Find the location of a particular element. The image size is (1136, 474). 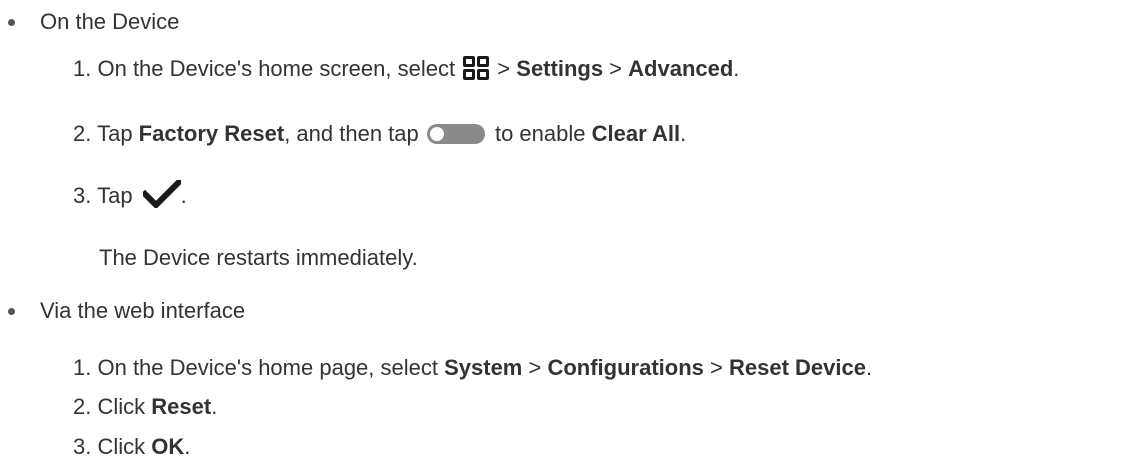

heading-text: On the Device is located at coordinates (110, 21).